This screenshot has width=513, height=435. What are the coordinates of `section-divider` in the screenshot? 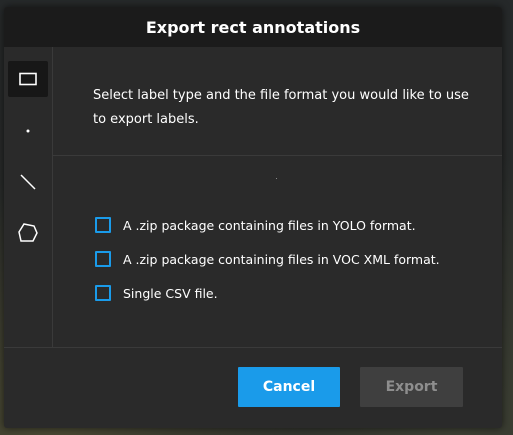 It's located at (277, 155).